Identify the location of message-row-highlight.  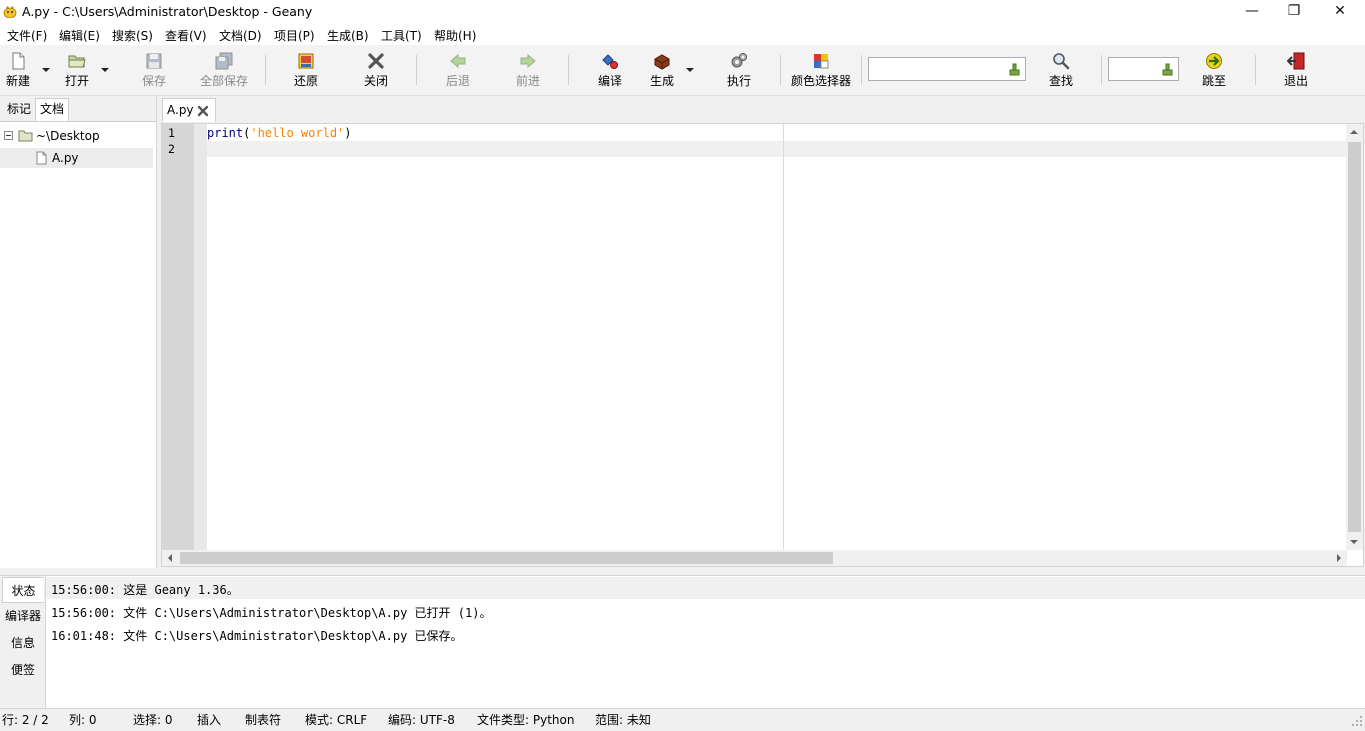
(705, 588).